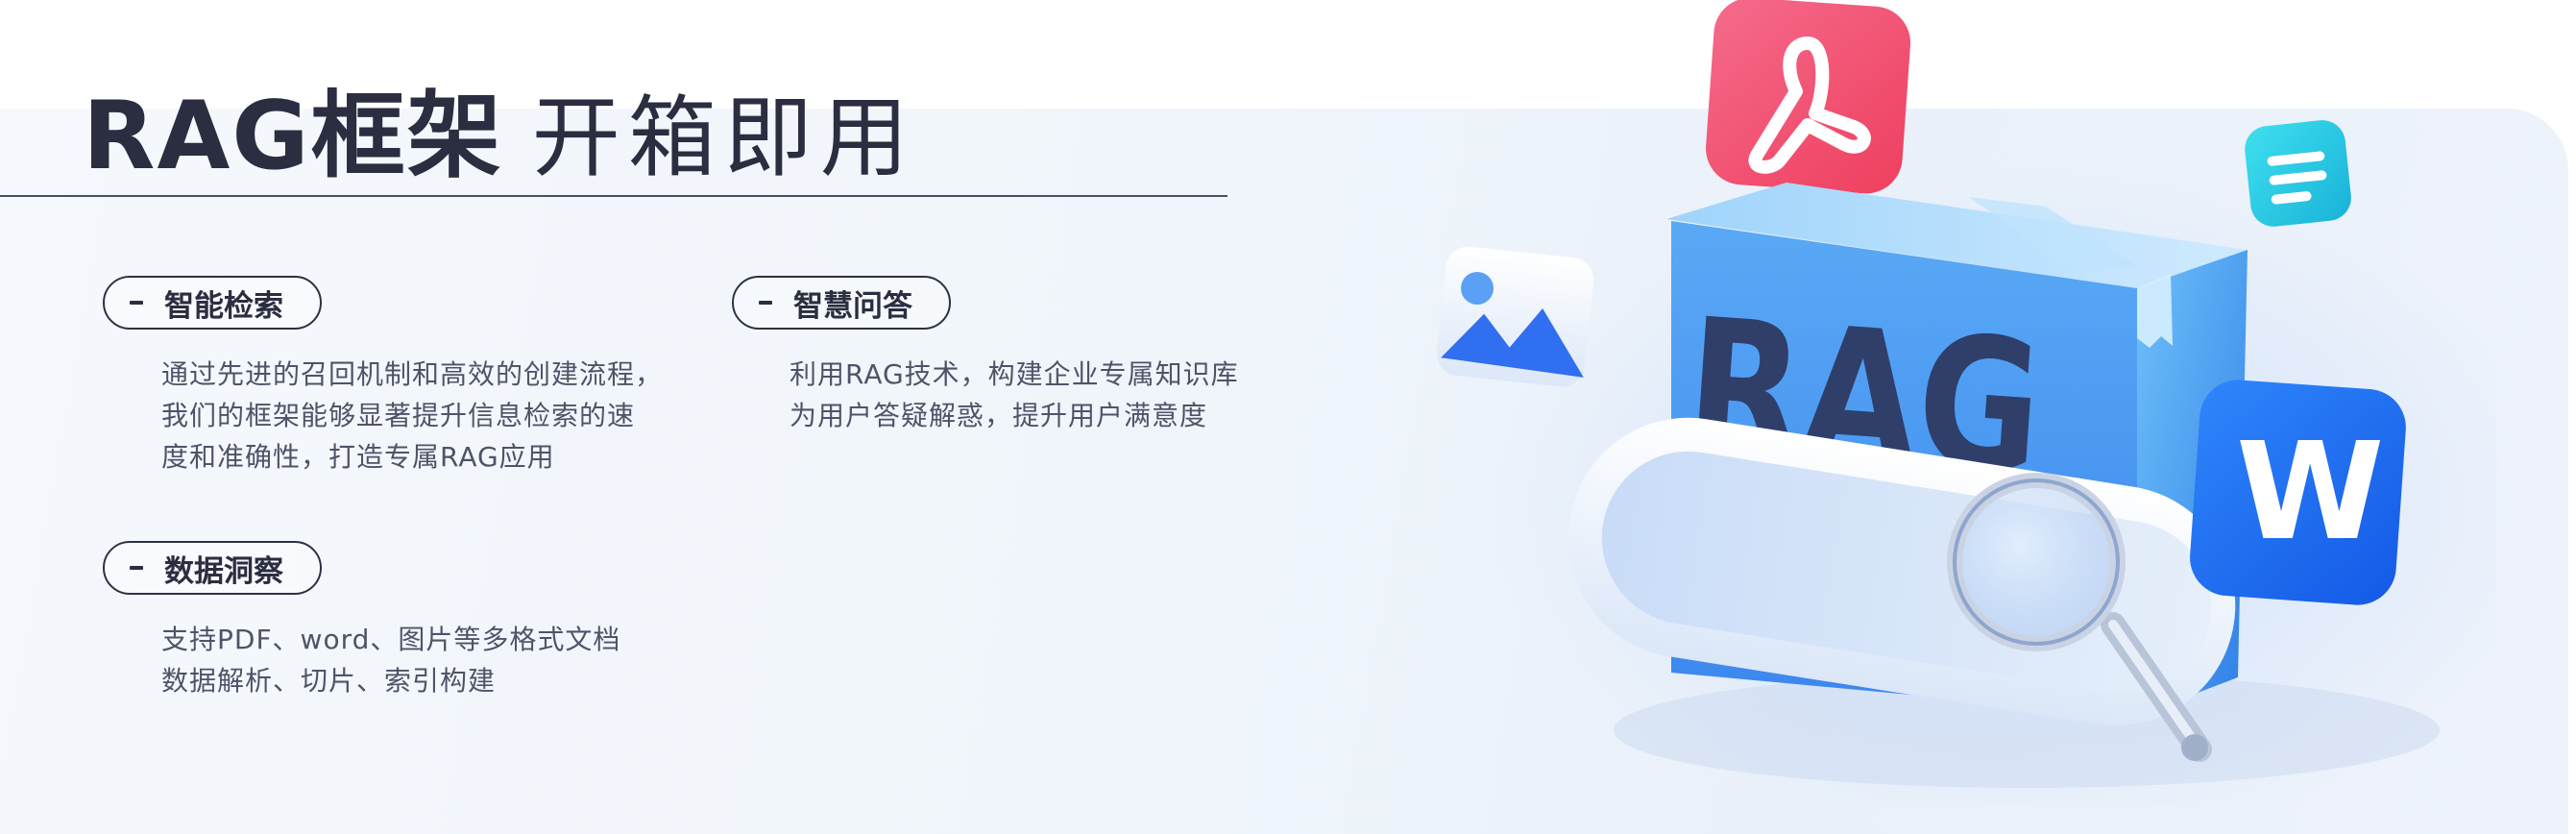  I want to click on pdf-icon, so click(1808, 97).